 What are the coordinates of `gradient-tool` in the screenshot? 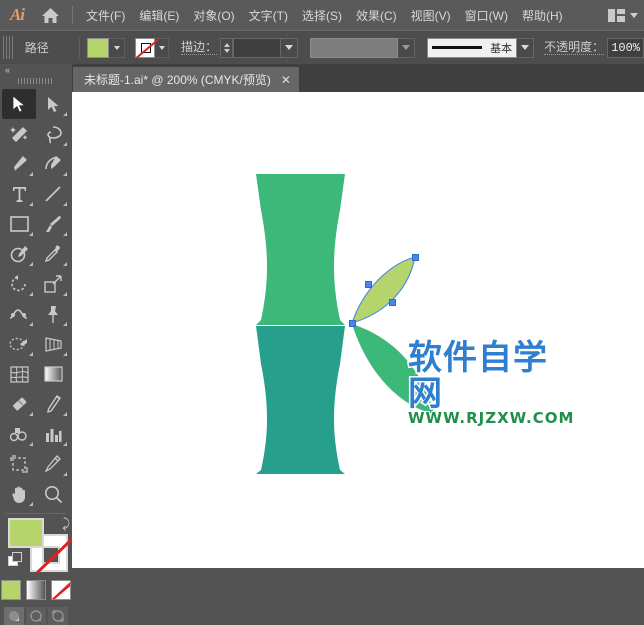 It's located at (53, 374).